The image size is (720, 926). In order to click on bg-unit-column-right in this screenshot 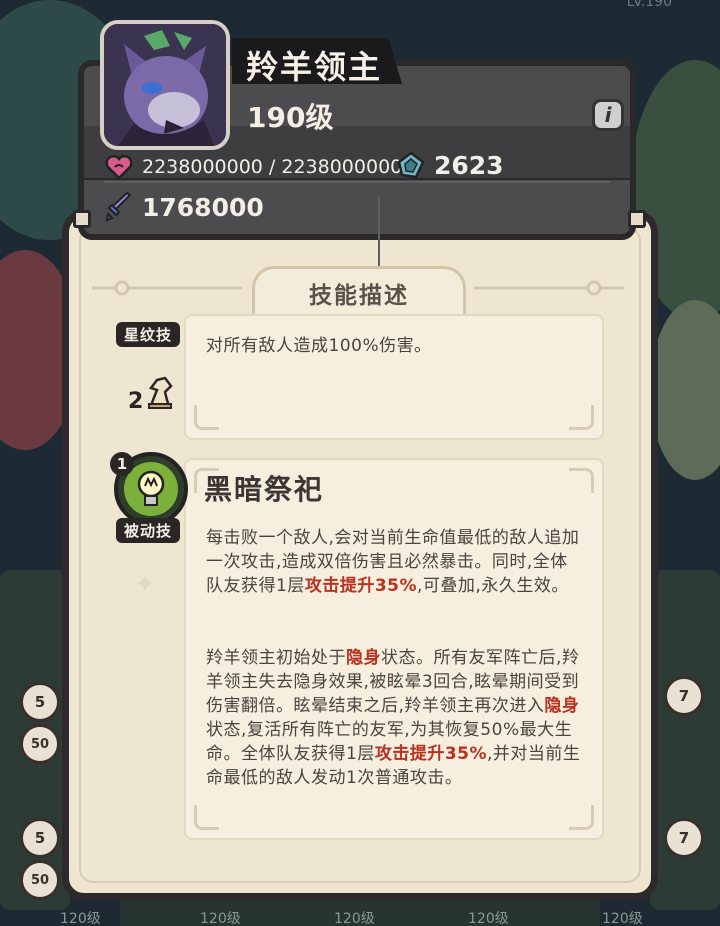, I will do `click(685, 740)`.